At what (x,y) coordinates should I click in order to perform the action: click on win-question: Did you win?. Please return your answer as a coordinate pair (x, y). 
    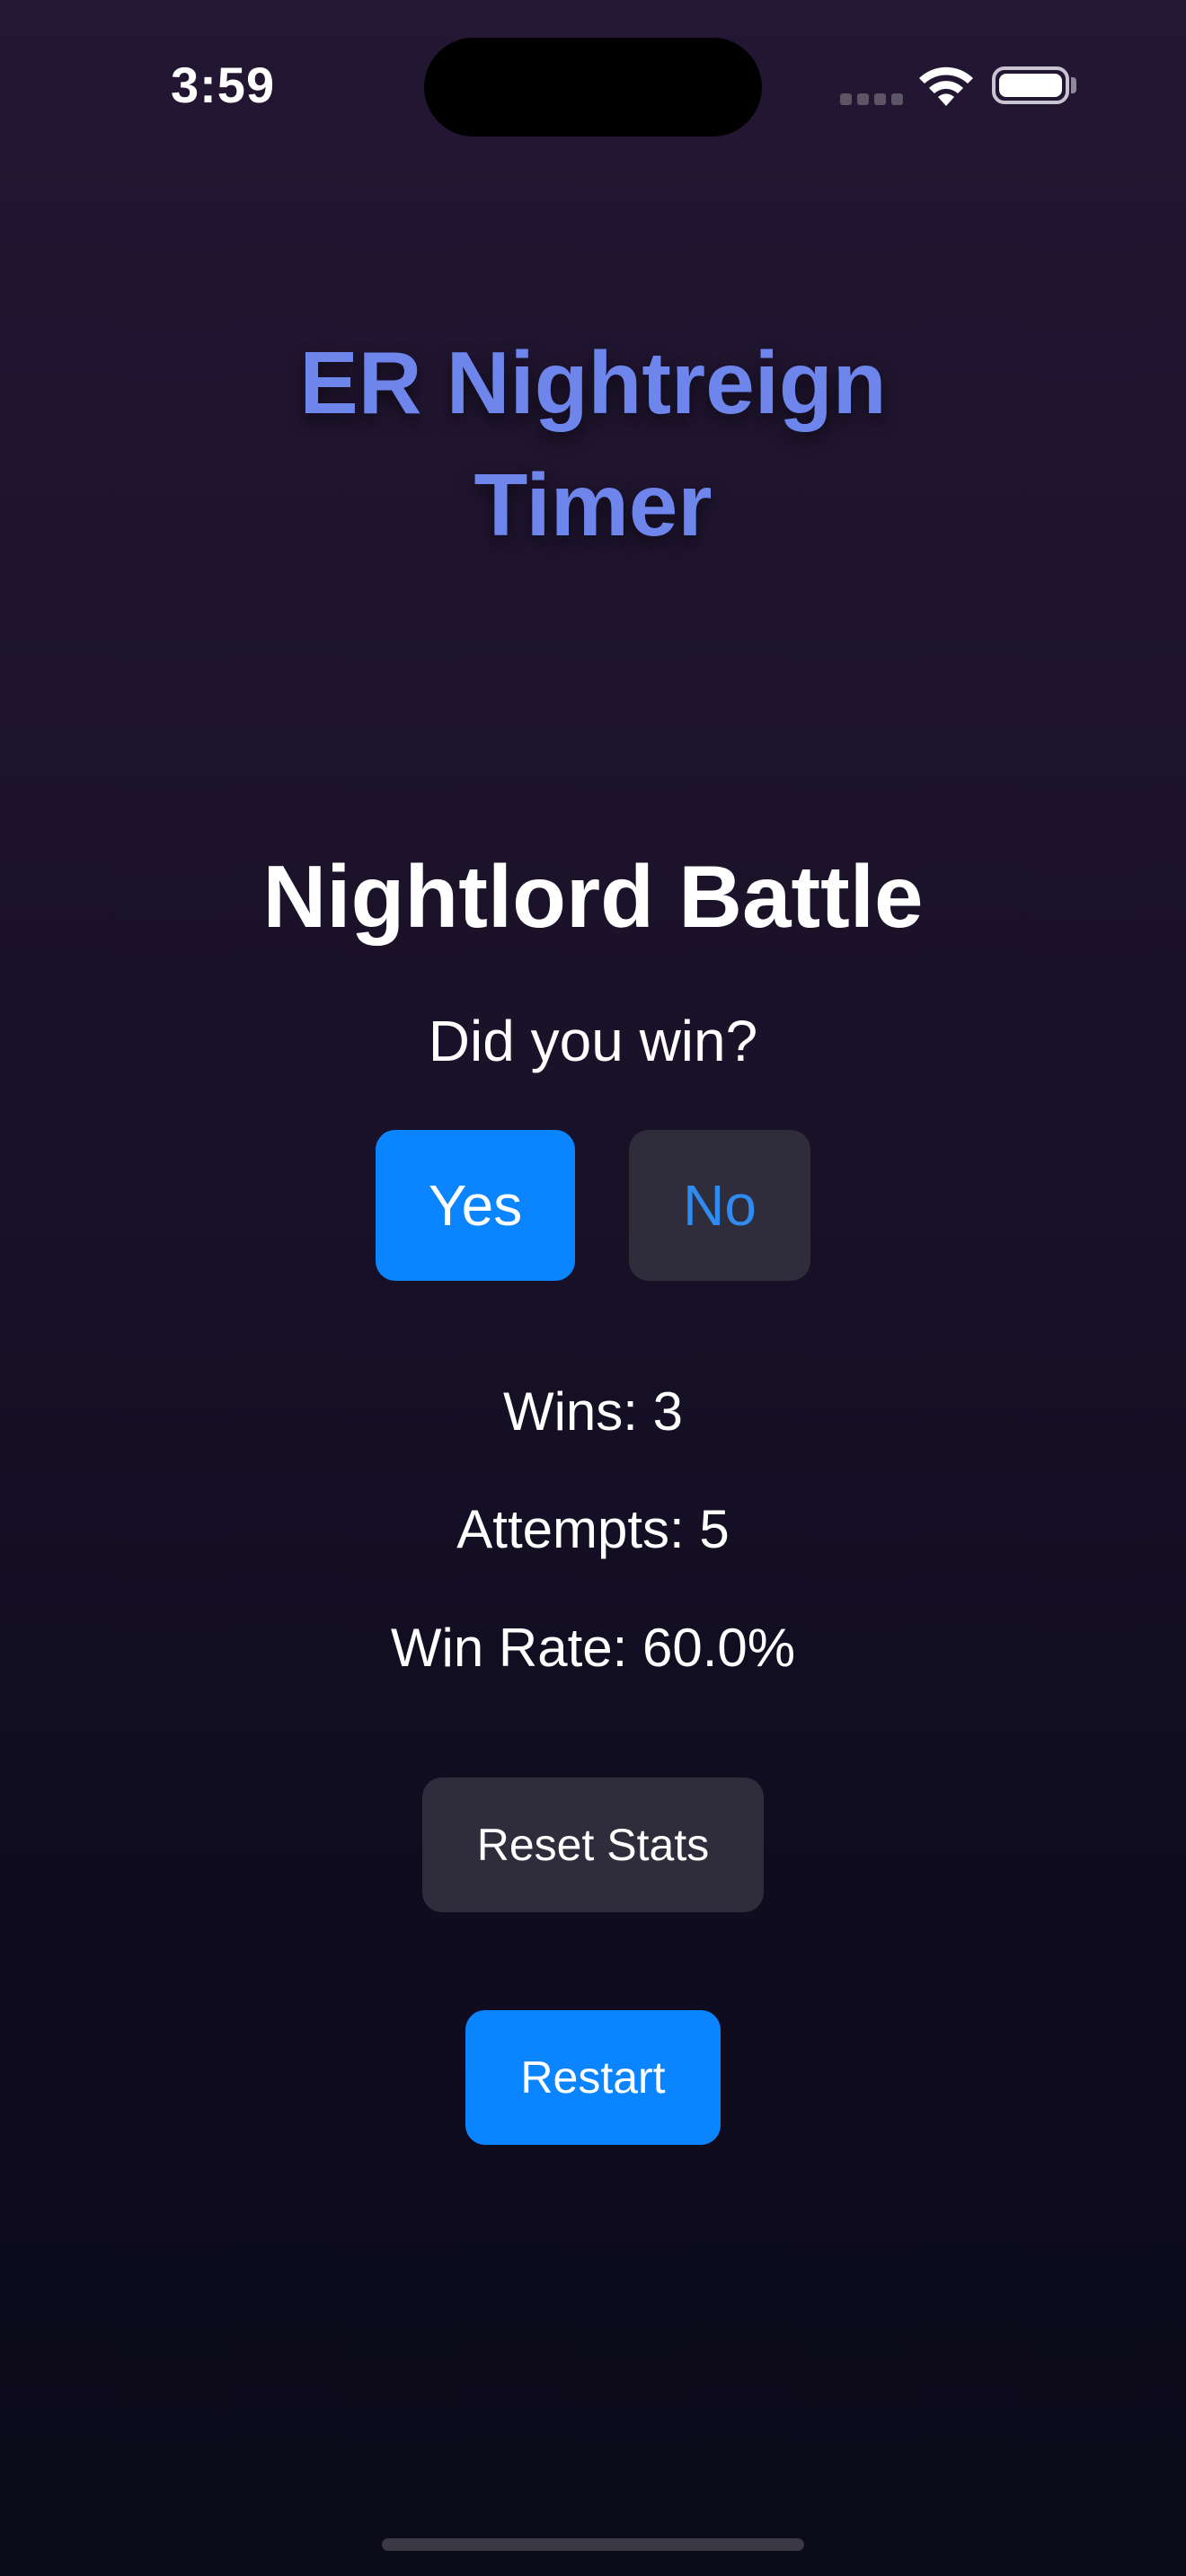
    Looking at the image, I should click on (593, 1041).